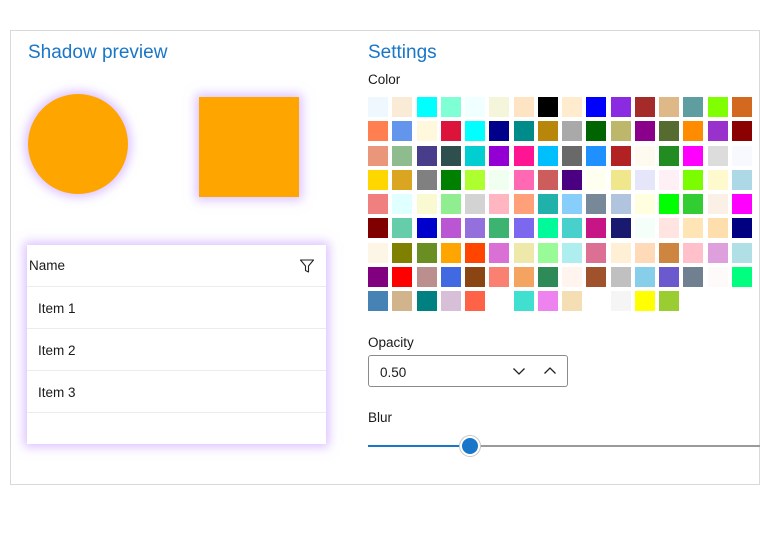 This screenshot has height=545, width=770. Describe the element at coordinates (176, 392) in the screenshot. I see `list-item-3: Item 3` at that location.